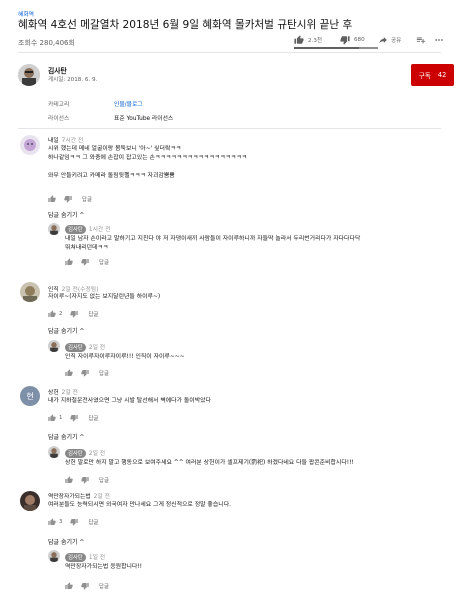 This screenshot has width=459, height=600. I want to click on subscribe-button: 구독 42, so click(432, 75).